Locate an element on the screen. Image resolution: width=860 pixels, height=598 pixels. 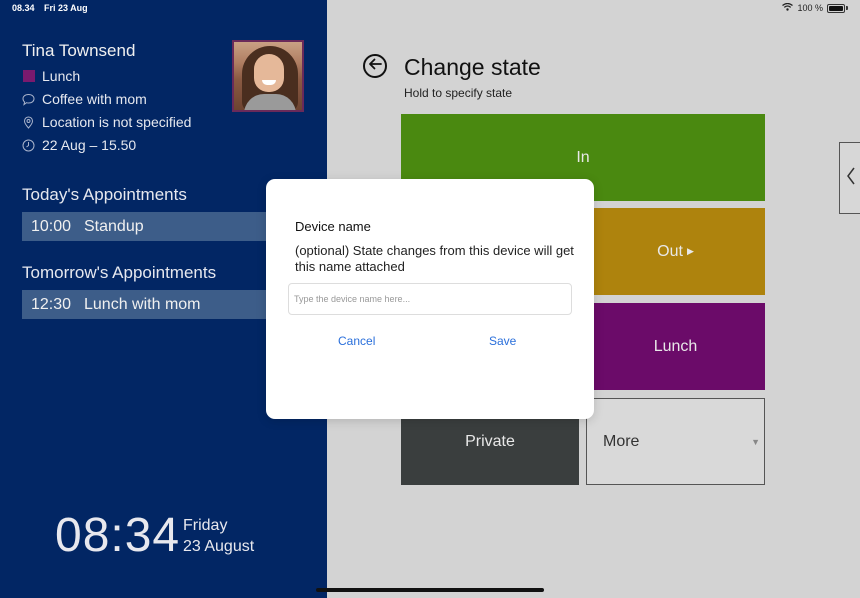
play-arrow-icon: ▶ is located at coordinates (690, 251).